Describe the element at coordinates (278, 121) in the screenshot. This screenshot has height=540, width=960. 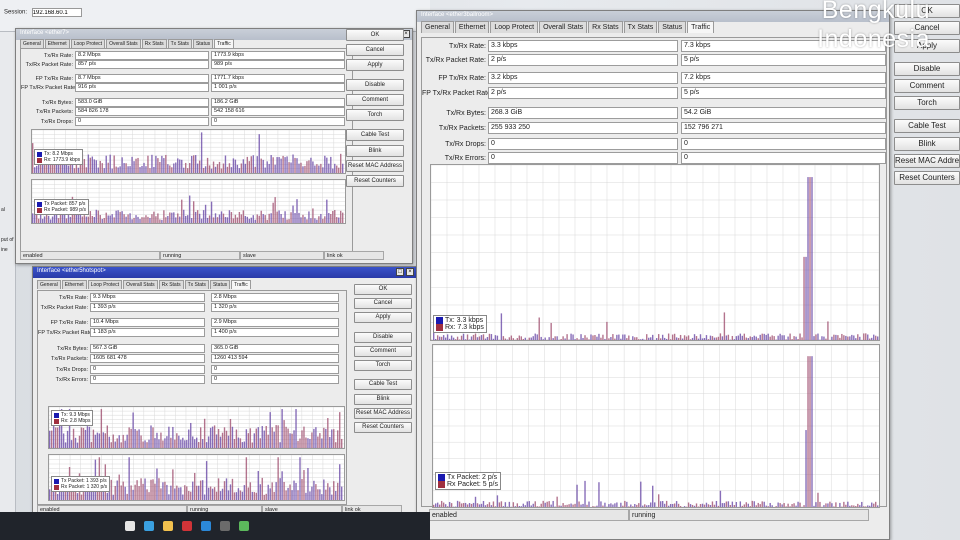
I see `stat-rx-field: 0` at that location.